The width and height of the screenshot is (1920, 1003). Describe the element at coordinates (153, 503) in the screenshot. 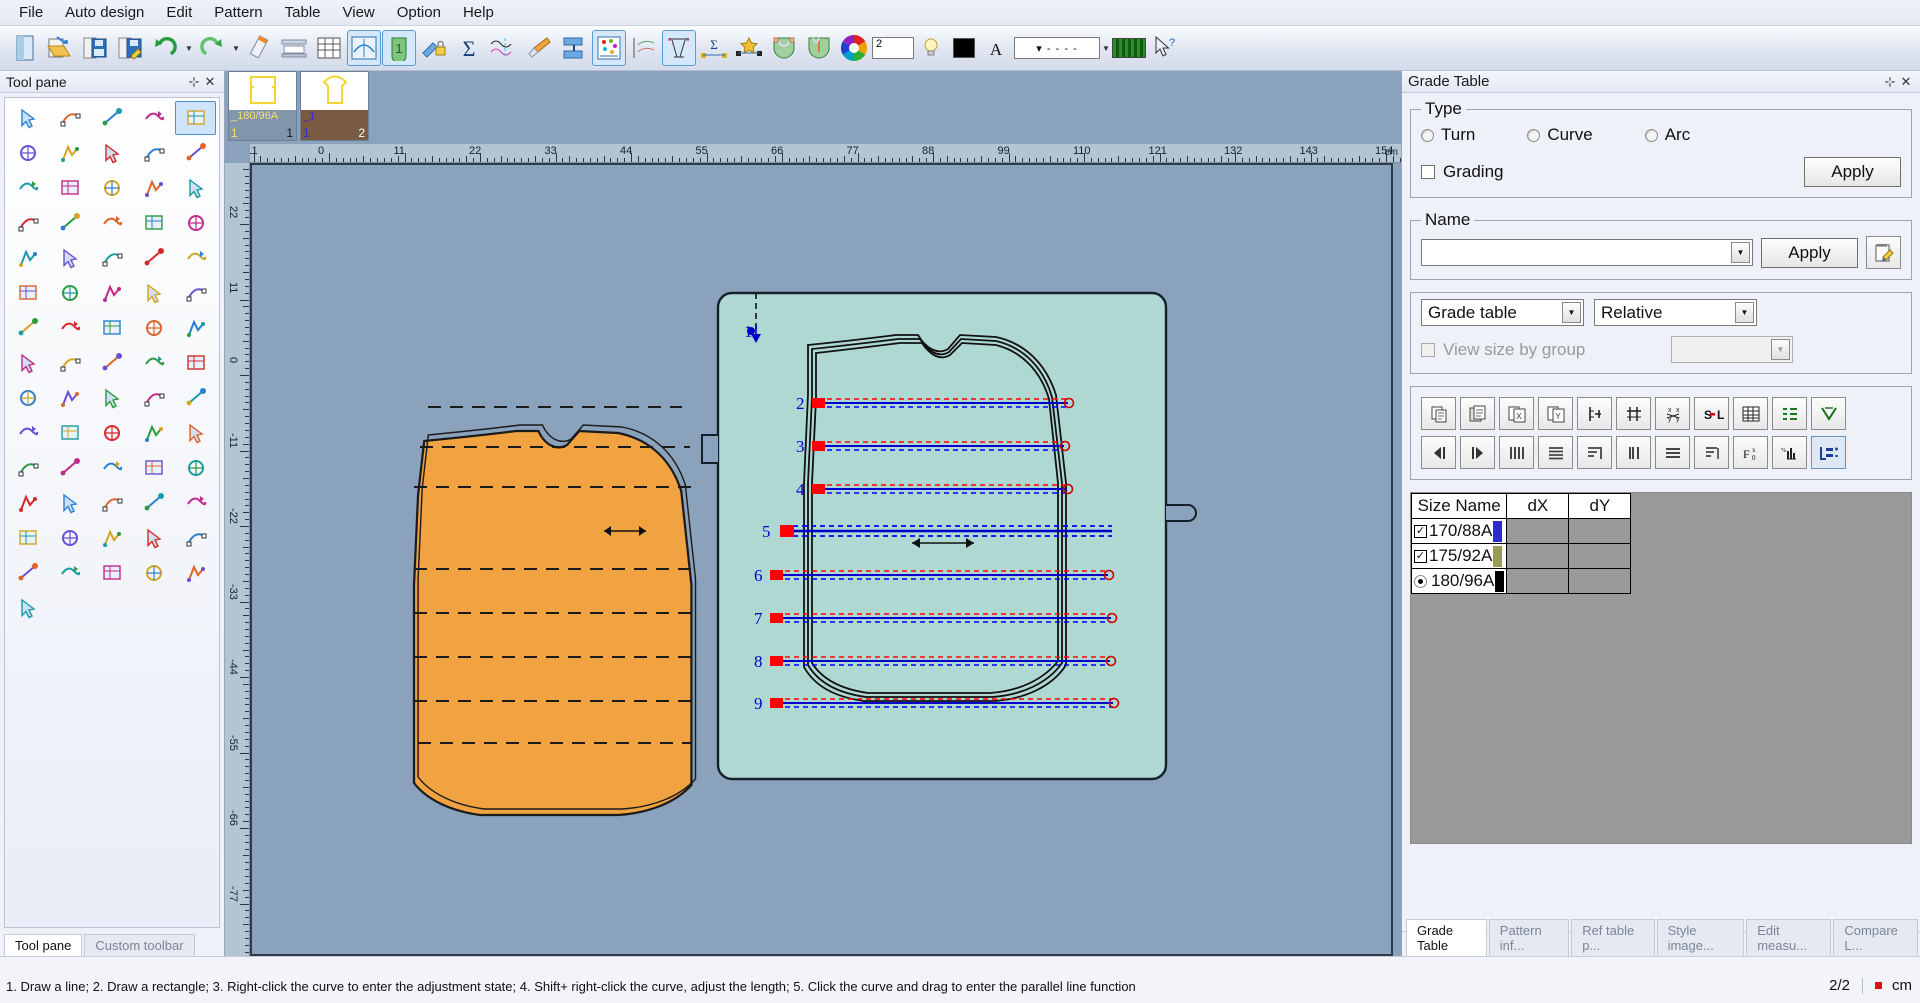

I see `bar-chart-tool` at that location.